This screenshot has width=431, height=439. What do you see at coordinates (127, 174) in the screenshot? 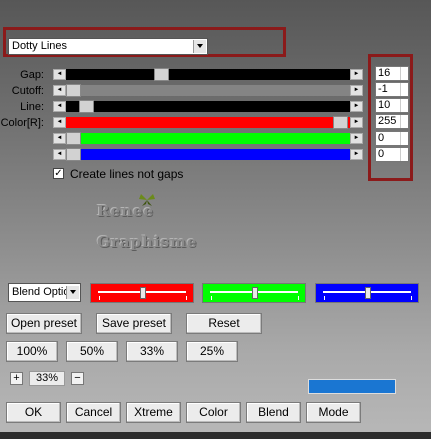
I see `create-lines-label: Create lines not gaps` at bounding box center [127, 174].